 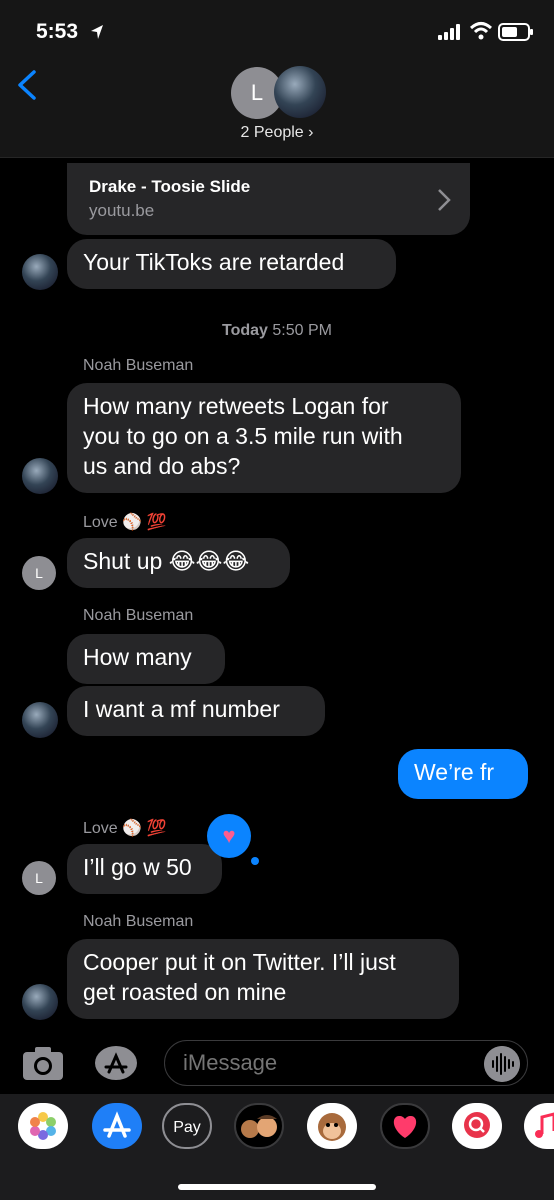 I want to click on photos-icon, so click(x=43, y=1126).